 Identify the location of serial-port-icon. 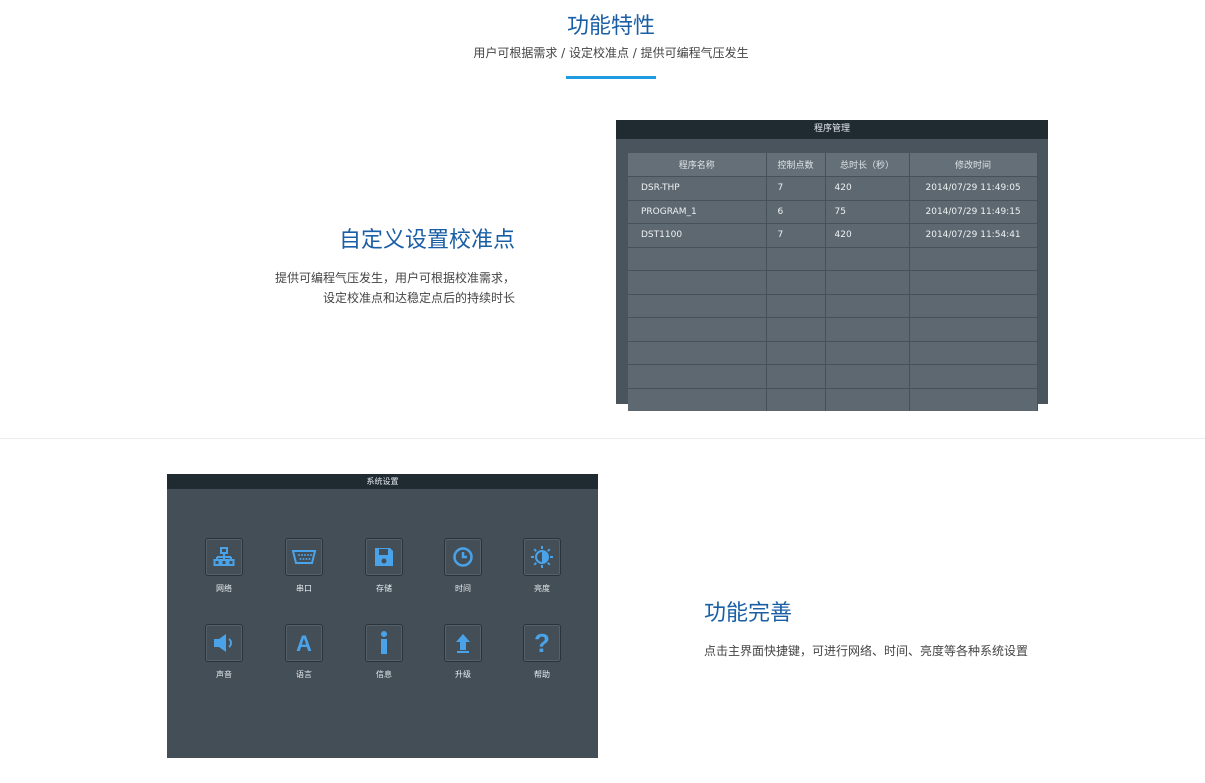
(304, 557).